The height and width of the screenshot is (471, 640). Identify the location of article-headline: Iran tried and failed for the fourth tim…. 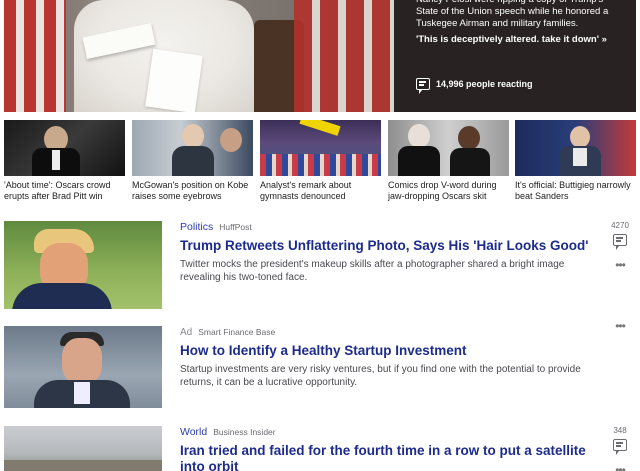
(390, 457).